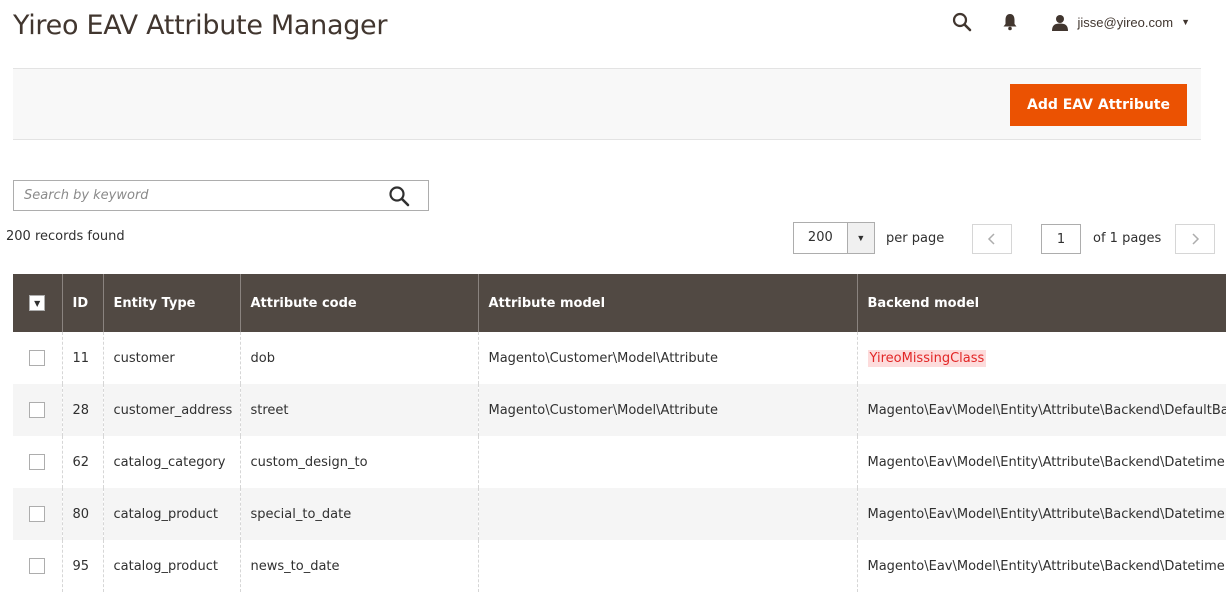 This screenshot has height=592, width=1226. Describe the element at coordinates (399, 196) in the screenshot. I see `search-icon` at that location.